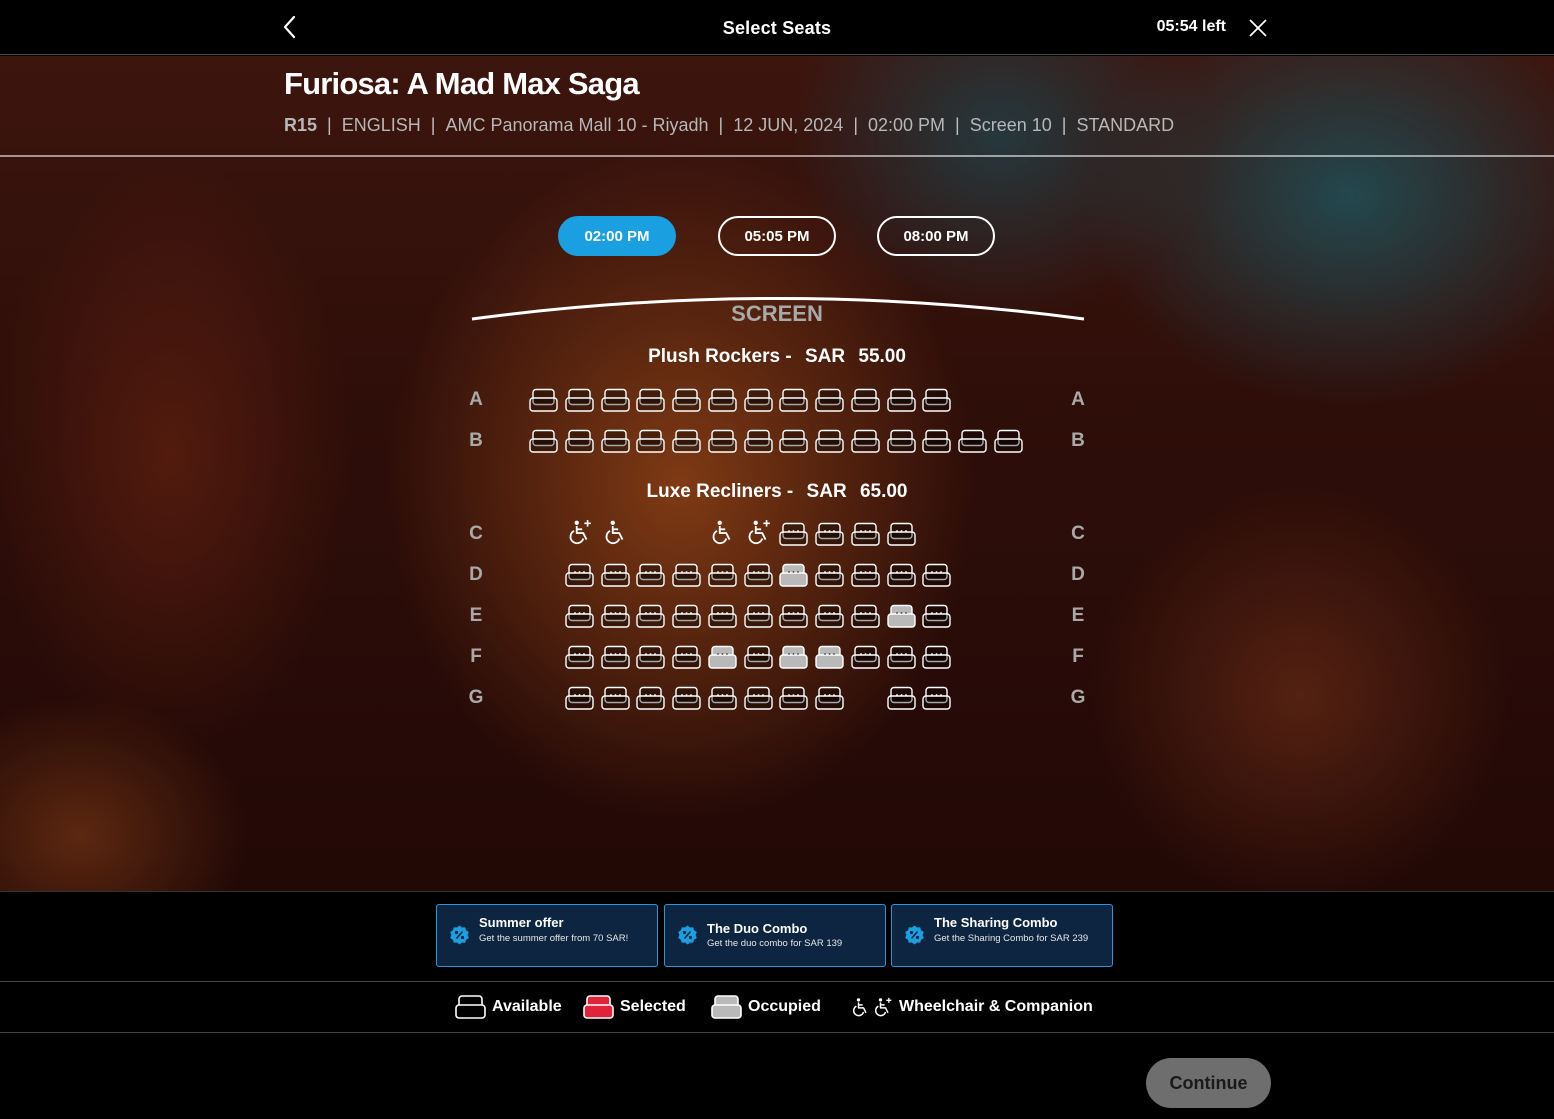  What do you see at coordinates (901, 657) in the screenshot?
I see `seat-f10-available` at bounding box center [901, 657].